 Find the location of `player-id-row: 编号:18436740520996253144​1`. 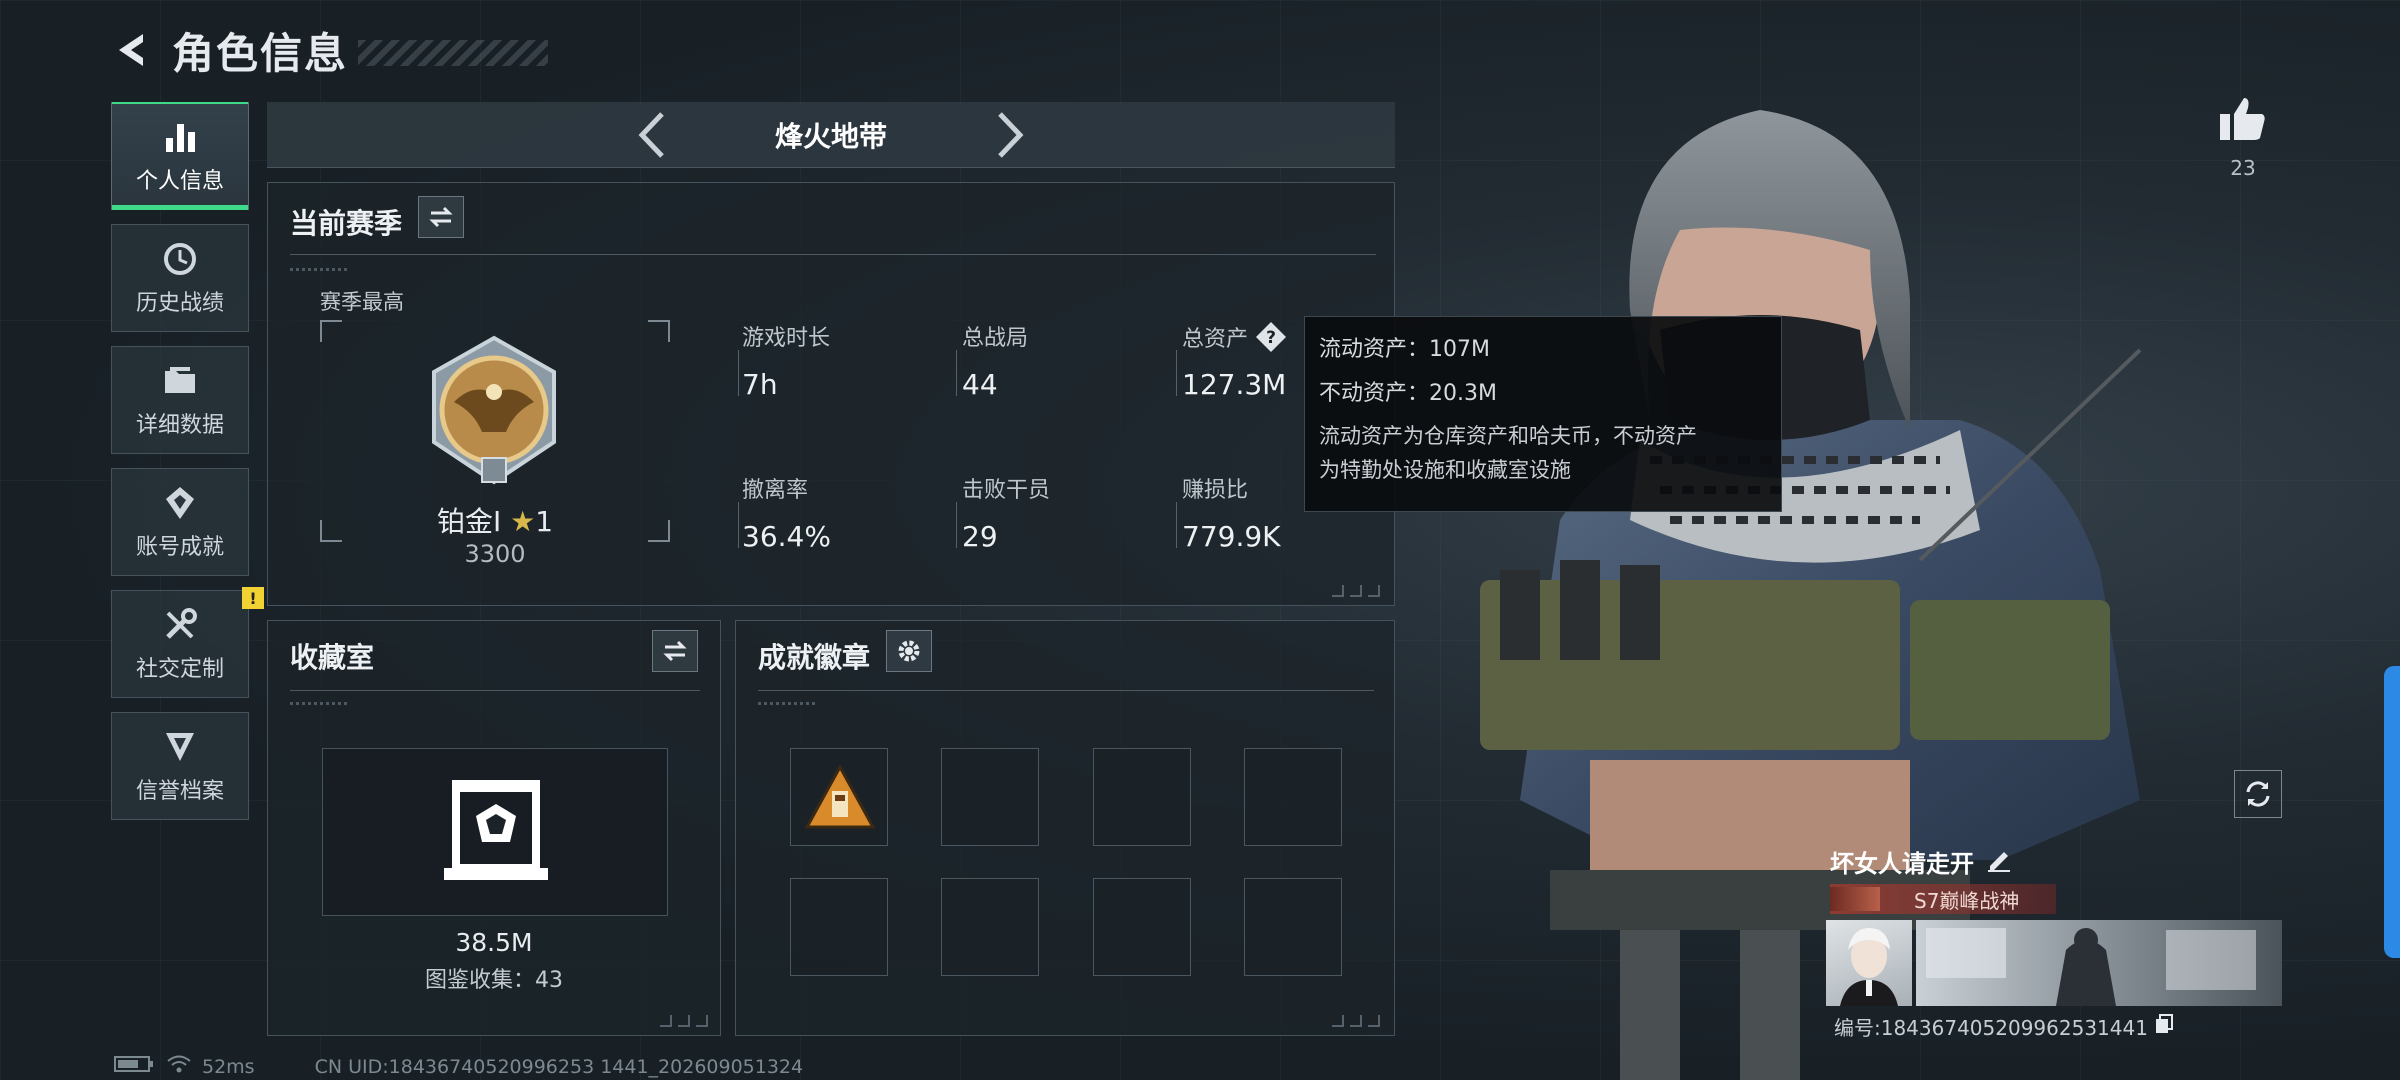

player-id-row: 编号:18436740520996253144​1 is located at coordinates (2004, 1026).